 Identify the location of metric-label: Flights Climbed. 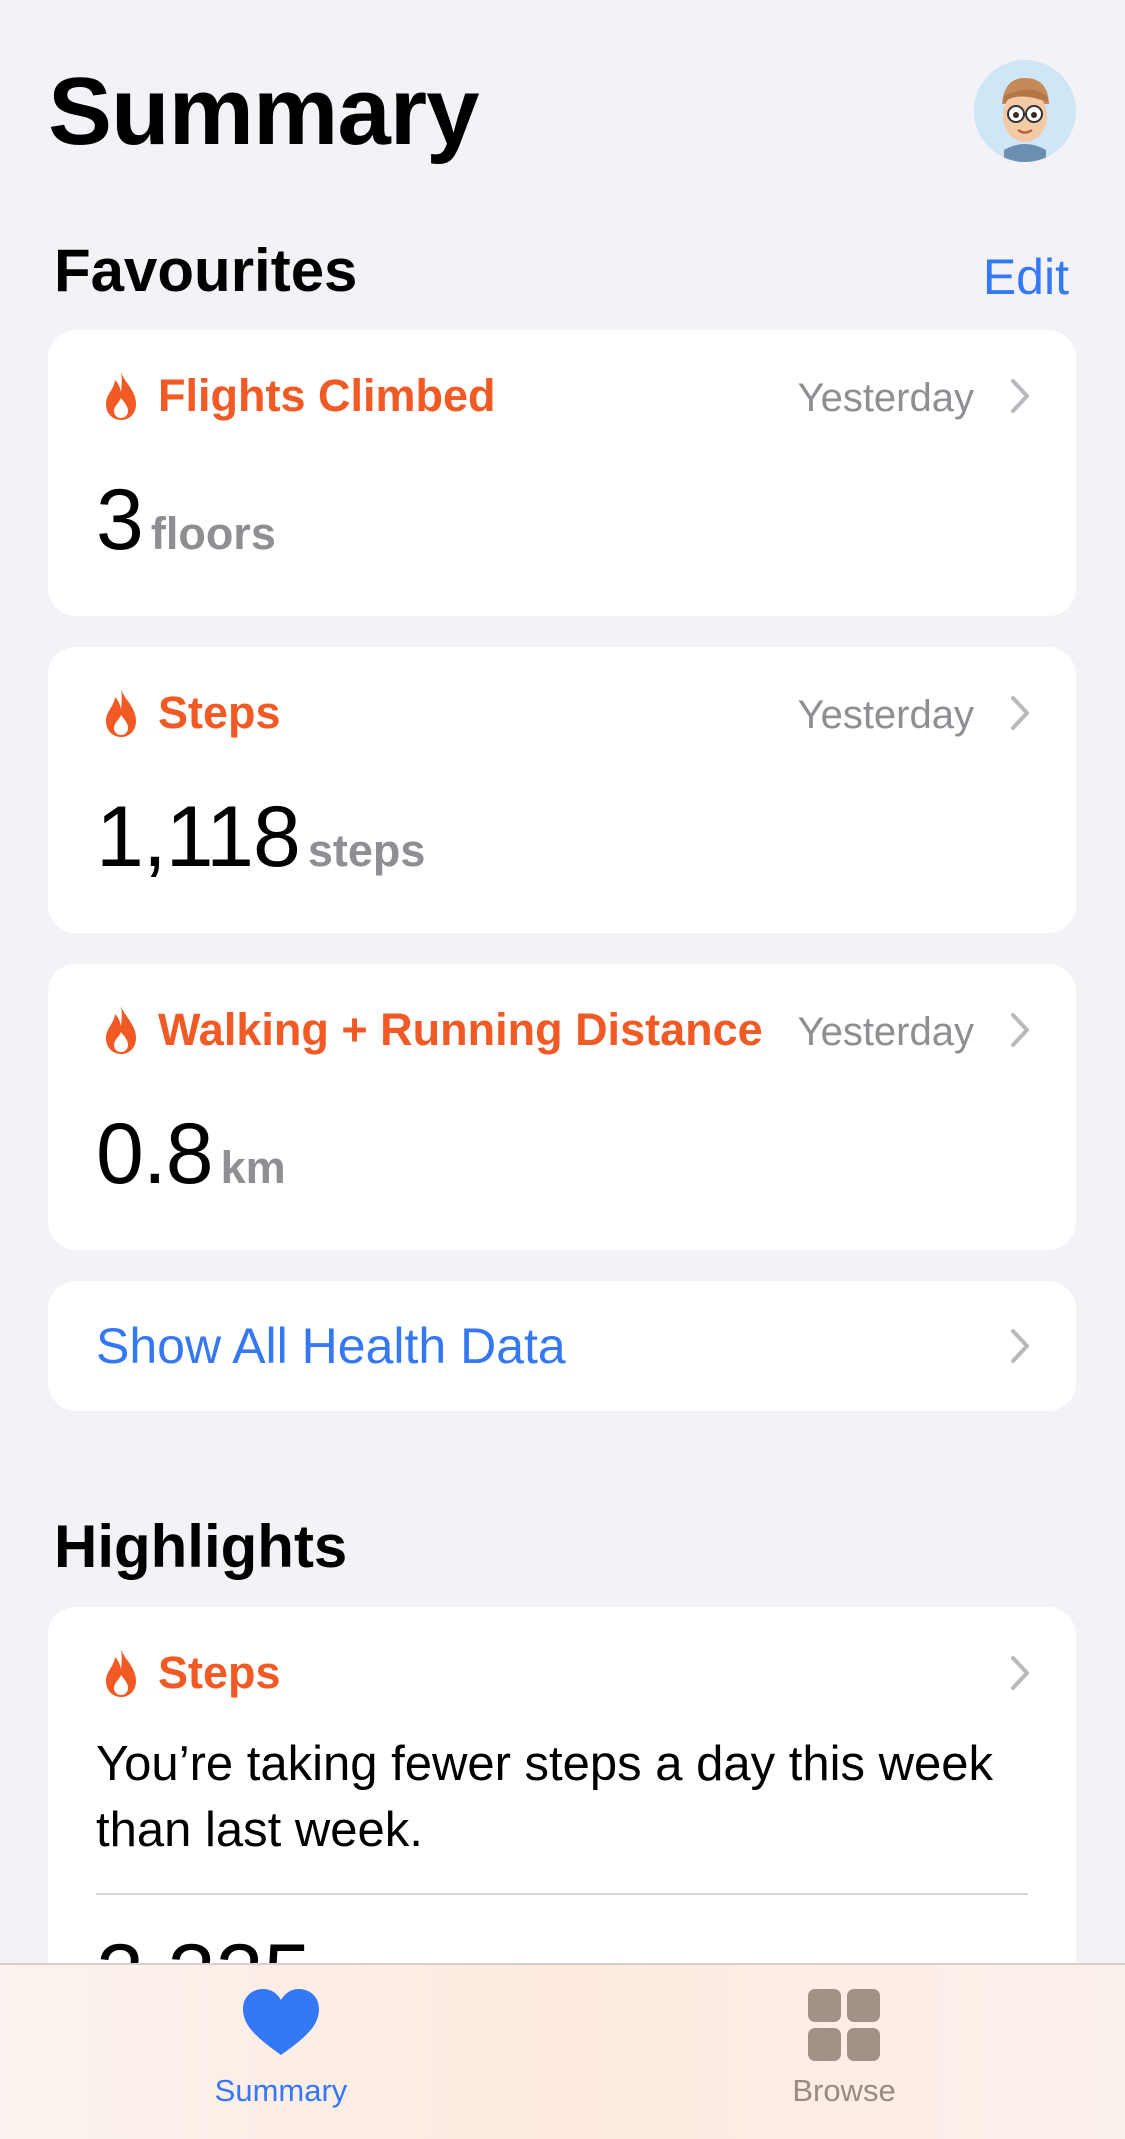
(327, 395).